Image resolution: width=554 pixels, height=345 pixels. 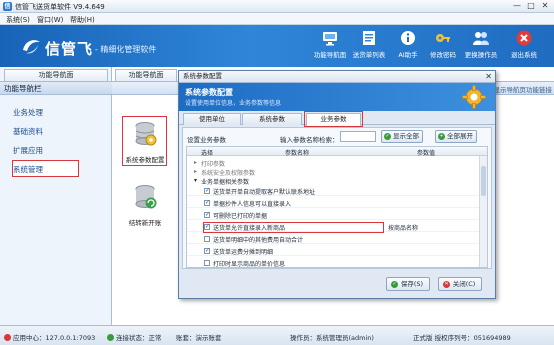 What do you see at coordinates (446, 284) in the screenshot?
I see `close-x-icon: ✕` at bounding box center [446, 284].